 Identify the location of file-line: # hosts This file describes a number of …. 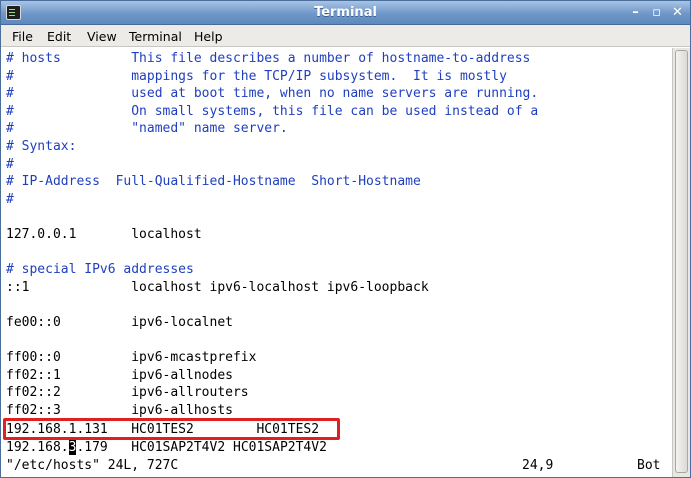
(268, 58).